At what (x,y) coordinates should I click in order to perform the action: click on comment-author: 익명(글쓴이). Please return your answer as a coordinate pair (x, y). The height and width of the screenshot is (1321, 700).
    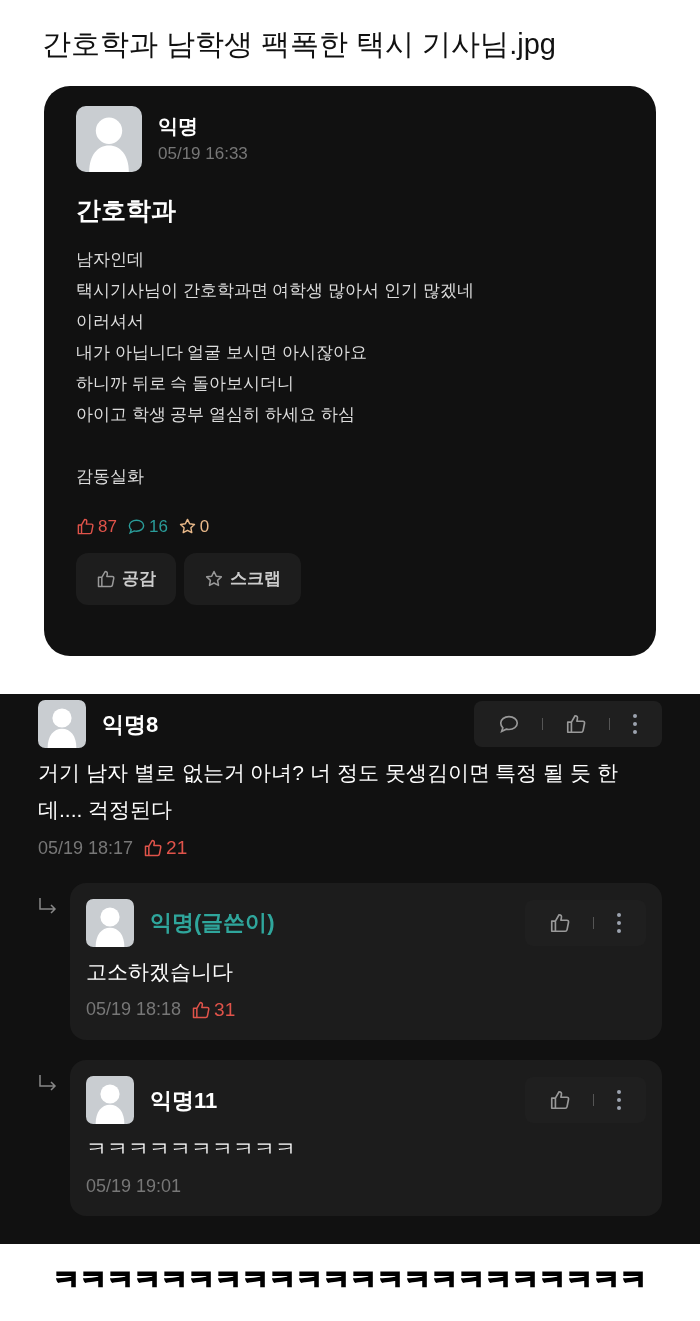
    Looking at the image, I should click on (212, 923).